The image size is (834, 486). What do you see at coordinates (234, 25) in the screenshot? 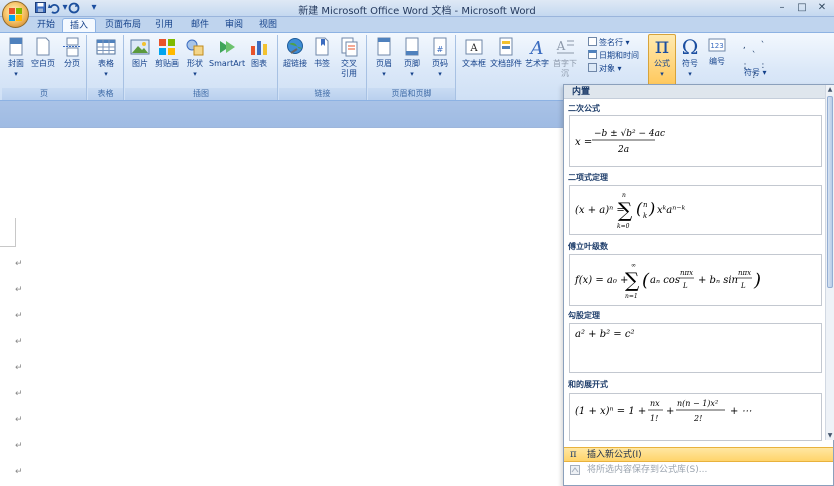
I see `tab-review: 审阅` at bounding box center [234, 25].